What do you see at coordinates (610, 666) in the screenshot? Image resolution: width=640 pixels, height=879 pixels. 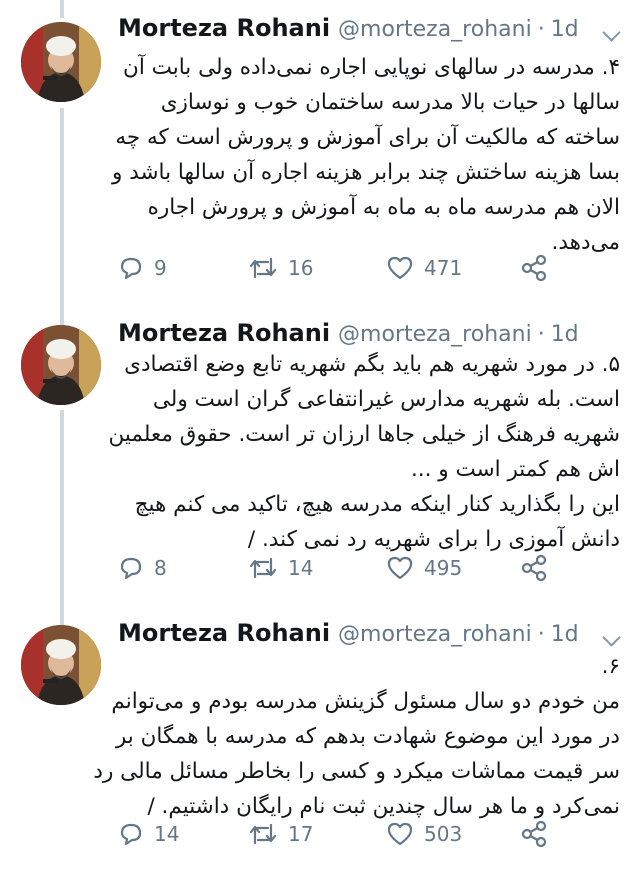 I see `tweet-line: ۶.` at bounding box center [610, 666].